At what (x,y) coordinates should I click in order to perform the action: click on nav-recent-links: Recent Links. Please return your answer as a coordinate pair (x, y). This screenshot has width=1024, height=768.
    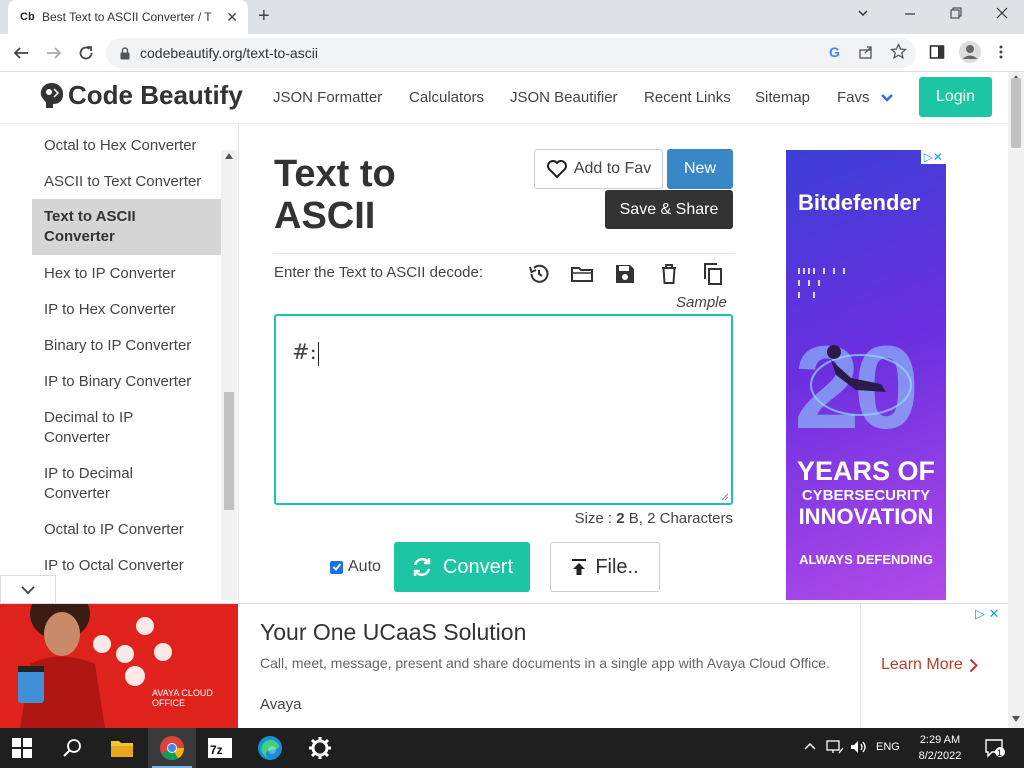
    Looking at the image, I should click on (687, 97).